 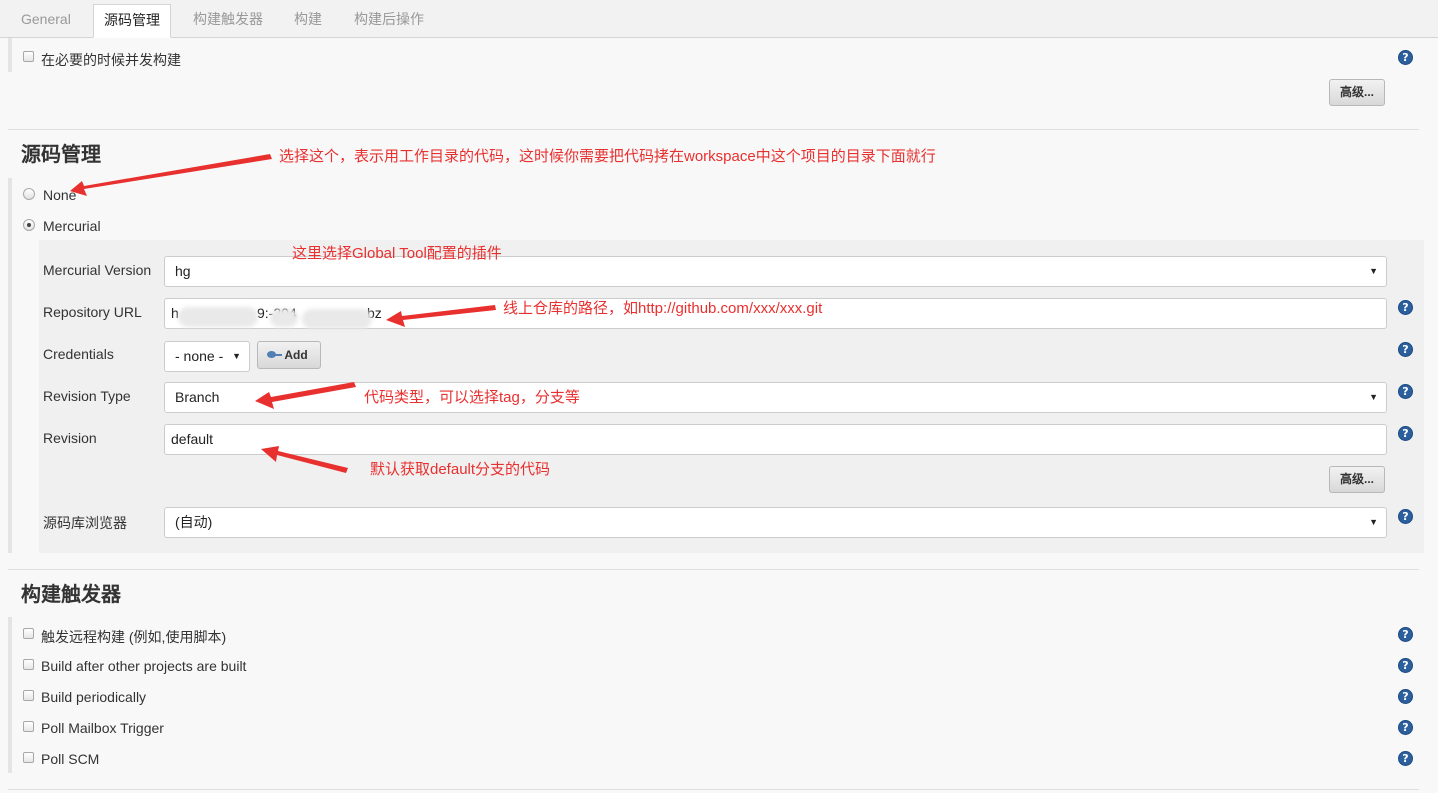 I want to click on arrow-to-revision-type, so click(x=305, y=395).